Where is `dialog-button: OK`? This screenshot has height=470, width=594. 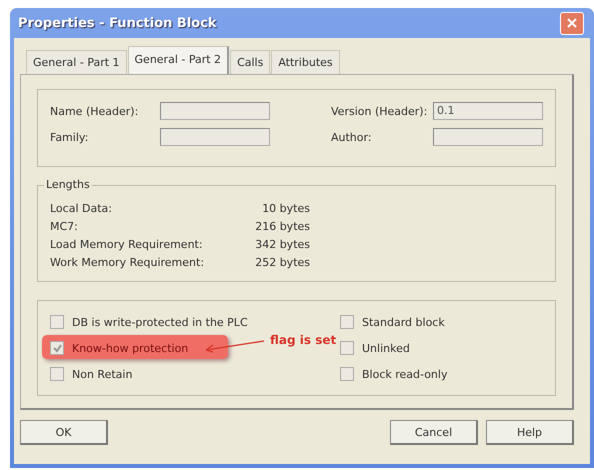 dialog-button: OK is located at coordinates (64, 432).